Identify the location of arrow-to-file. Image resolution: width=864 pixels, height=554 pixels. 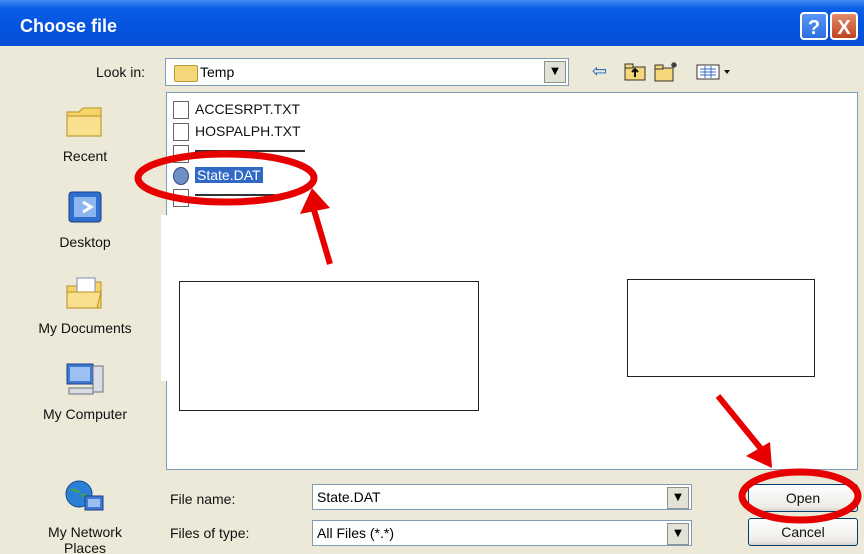
(322, 237).